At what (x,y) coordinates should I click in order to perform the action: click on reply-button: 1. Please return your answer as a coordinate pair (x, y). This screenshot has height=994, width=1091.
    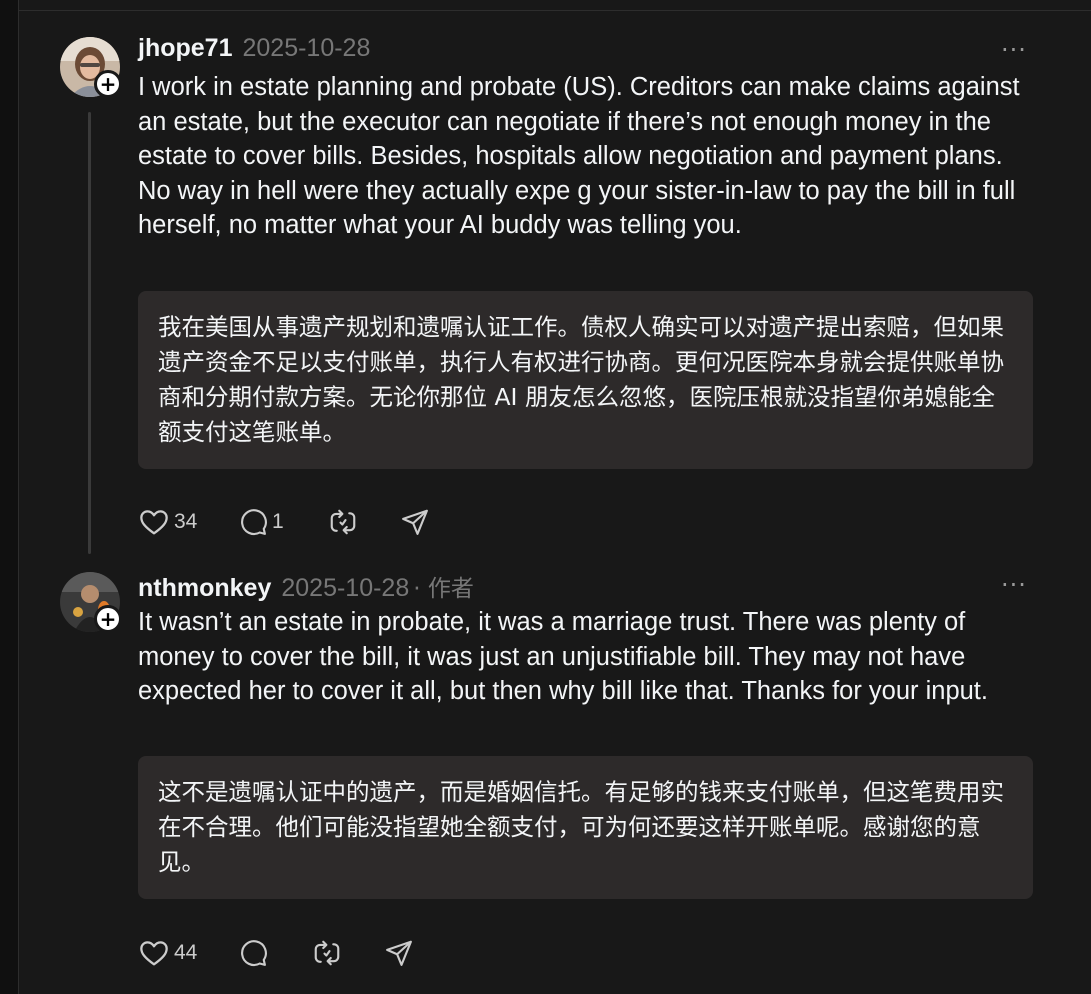
    Looking at the image, I should click on (283, 522).